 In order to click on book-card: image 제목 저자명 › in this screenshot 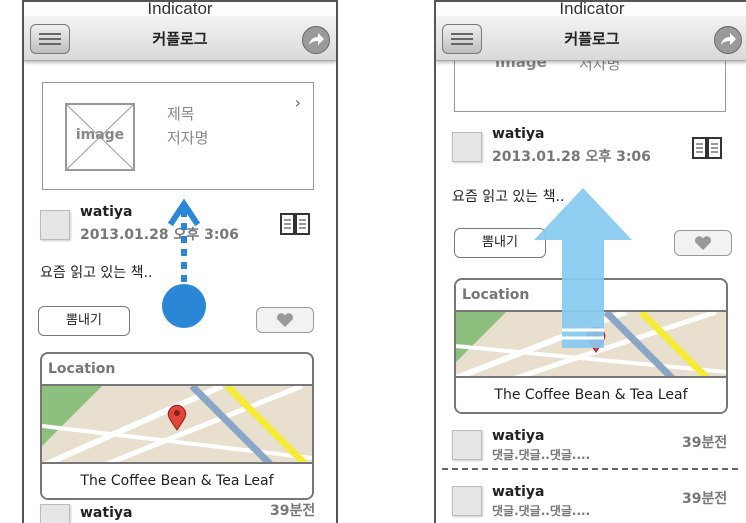, I will do `click(178, 136)`.